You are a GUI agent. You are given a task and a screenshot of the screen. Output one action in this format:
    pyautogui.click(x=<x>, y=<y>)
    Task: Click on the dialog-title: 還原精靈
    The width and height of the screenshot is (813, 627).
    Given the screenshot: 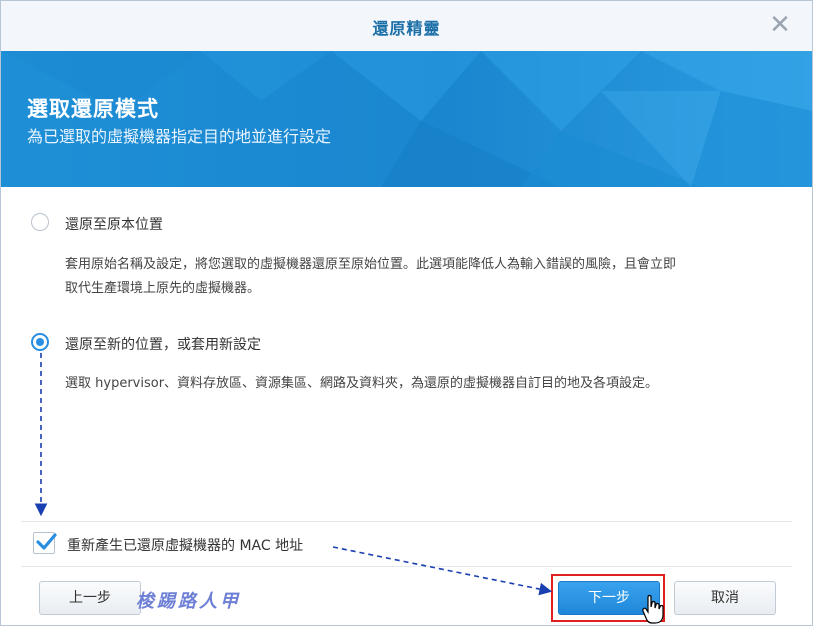 What is the action you would take?
    pyautogui.click(x=406, y=28)
    